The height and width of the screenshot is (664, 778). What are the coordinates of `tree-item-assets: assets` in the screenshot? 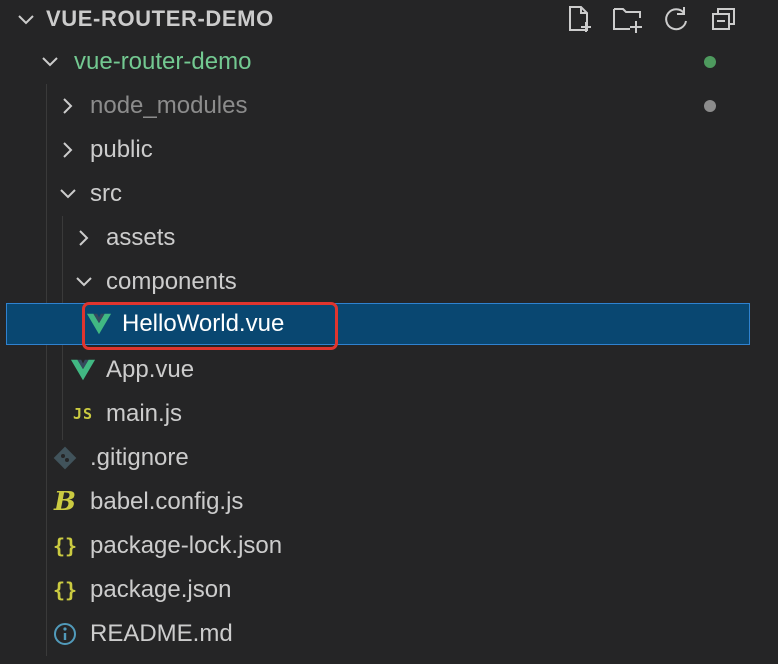 It's located at (389, 238).